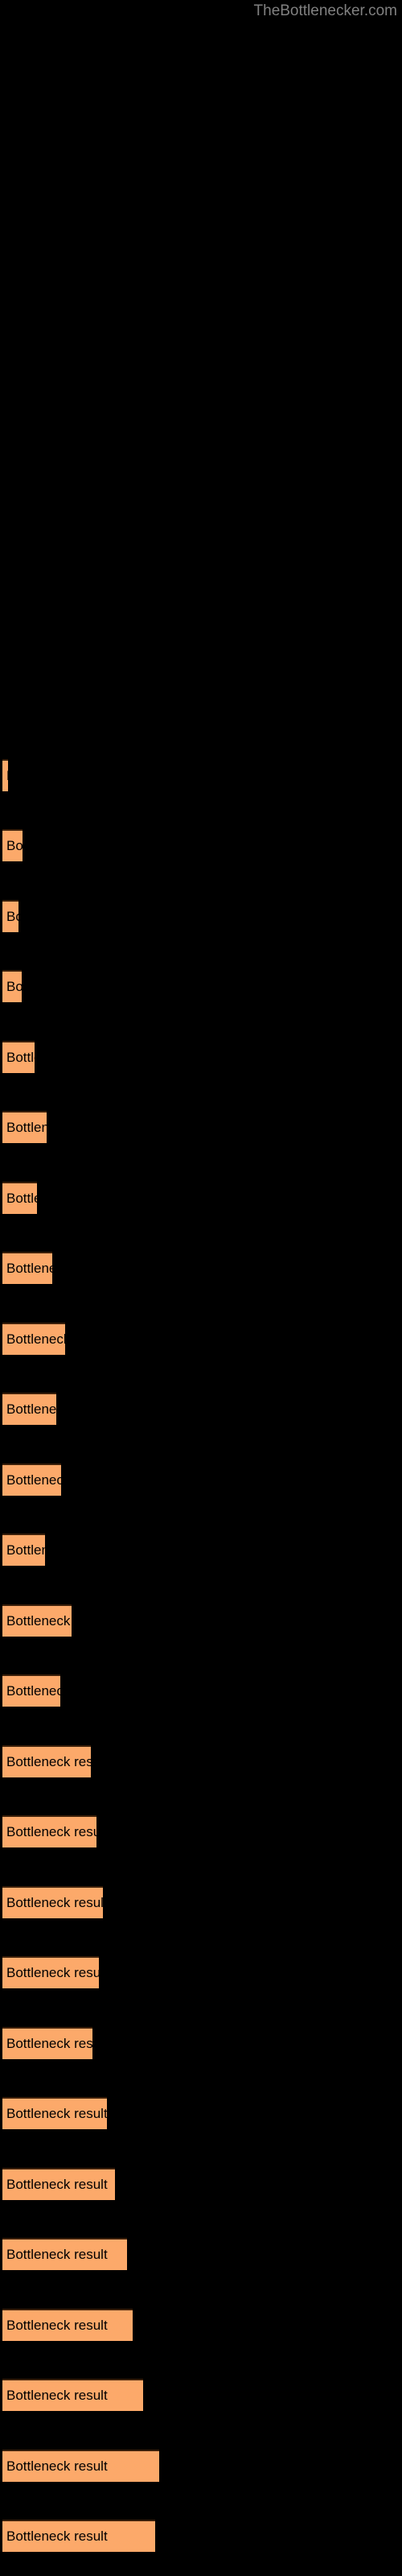 The width and height of the screenshot is (402, 2576). I want to click on bar-19: Bottleneck result, so click(47, 2043).